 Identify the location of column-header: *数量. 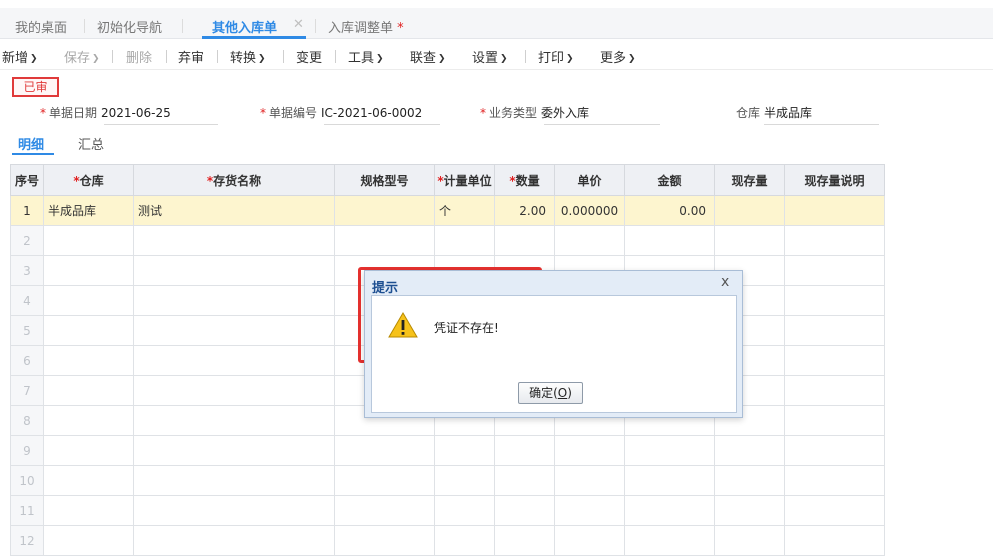
(524, 180).